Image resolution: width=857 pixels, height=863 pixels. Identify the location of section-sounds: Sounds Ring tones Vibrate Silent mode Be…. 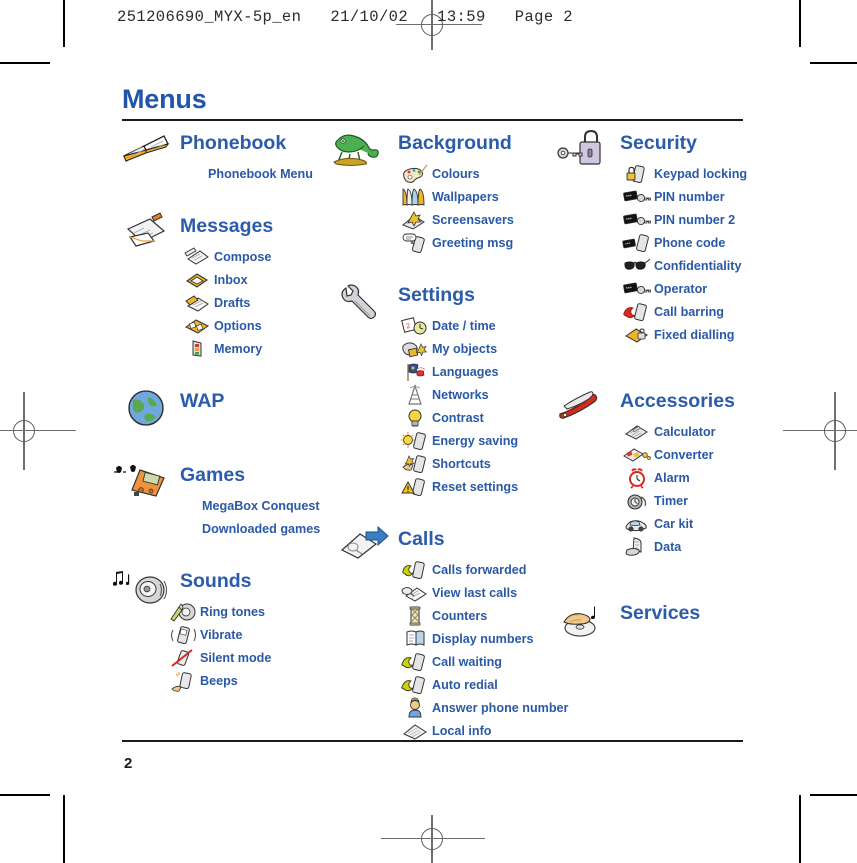
(223, 629).